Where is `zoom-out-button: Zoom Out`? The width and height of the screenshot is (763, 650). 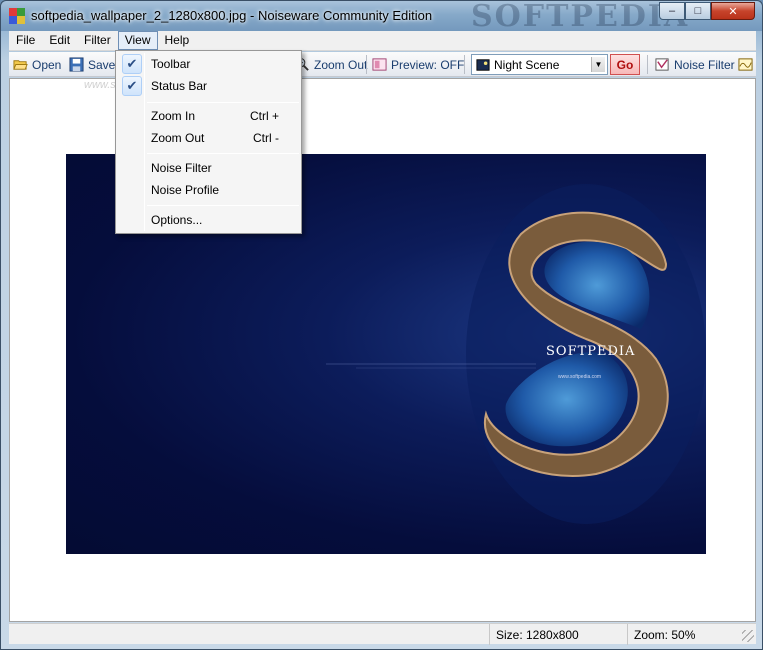
zoom-out-button: Zoom Out is located at coordinates (331, 64).